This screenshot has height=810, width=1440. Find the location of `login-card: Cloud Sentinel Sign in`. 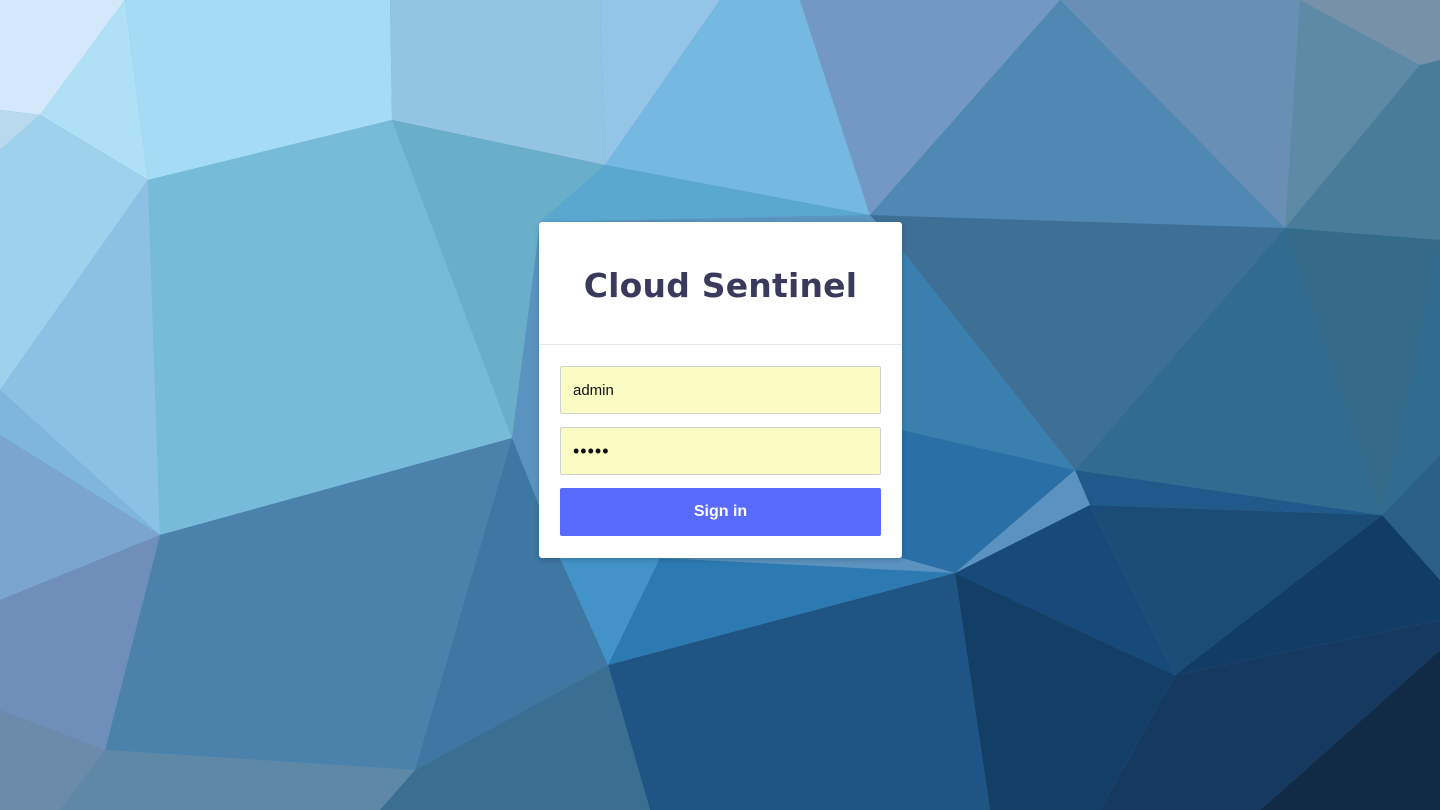

login-card: Cloud Sentinel Sign in is located at coordinates (720, 390).